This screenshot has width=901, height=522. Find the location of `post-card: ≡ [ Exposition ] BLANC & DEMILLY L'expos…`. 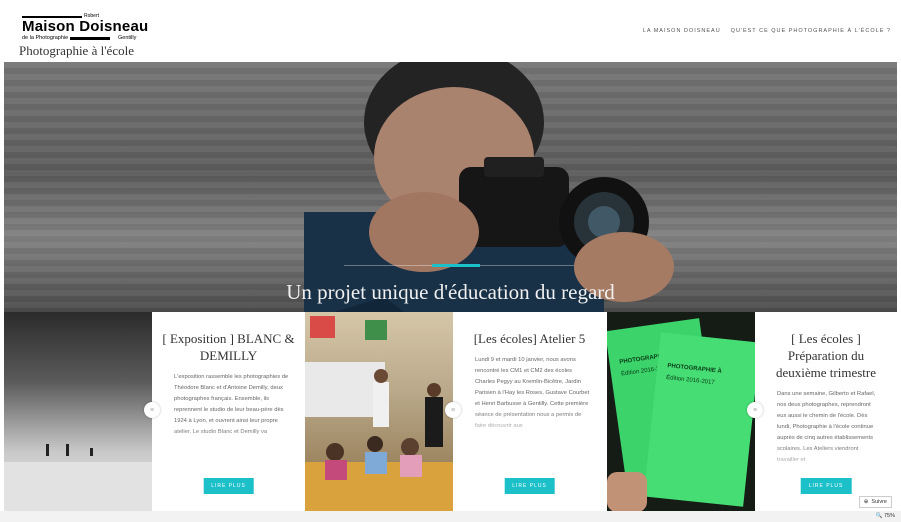

post-card: ≡ [ Exposition ] BLANC & DEMILLY L'expos… is located at coordinates (154, 412).